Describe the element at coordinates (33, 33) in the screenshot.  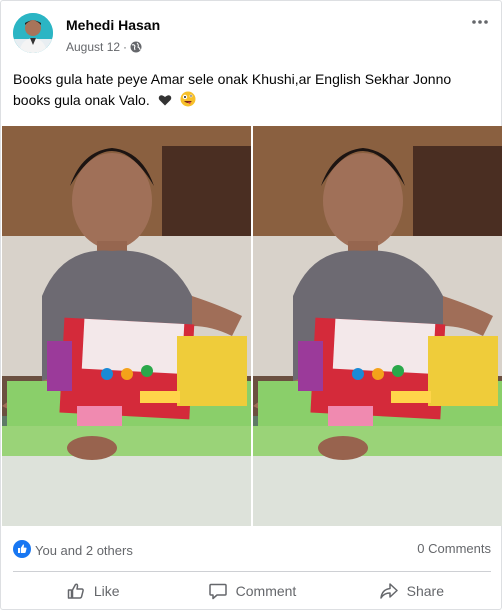
I see `author-avatar` at that location.